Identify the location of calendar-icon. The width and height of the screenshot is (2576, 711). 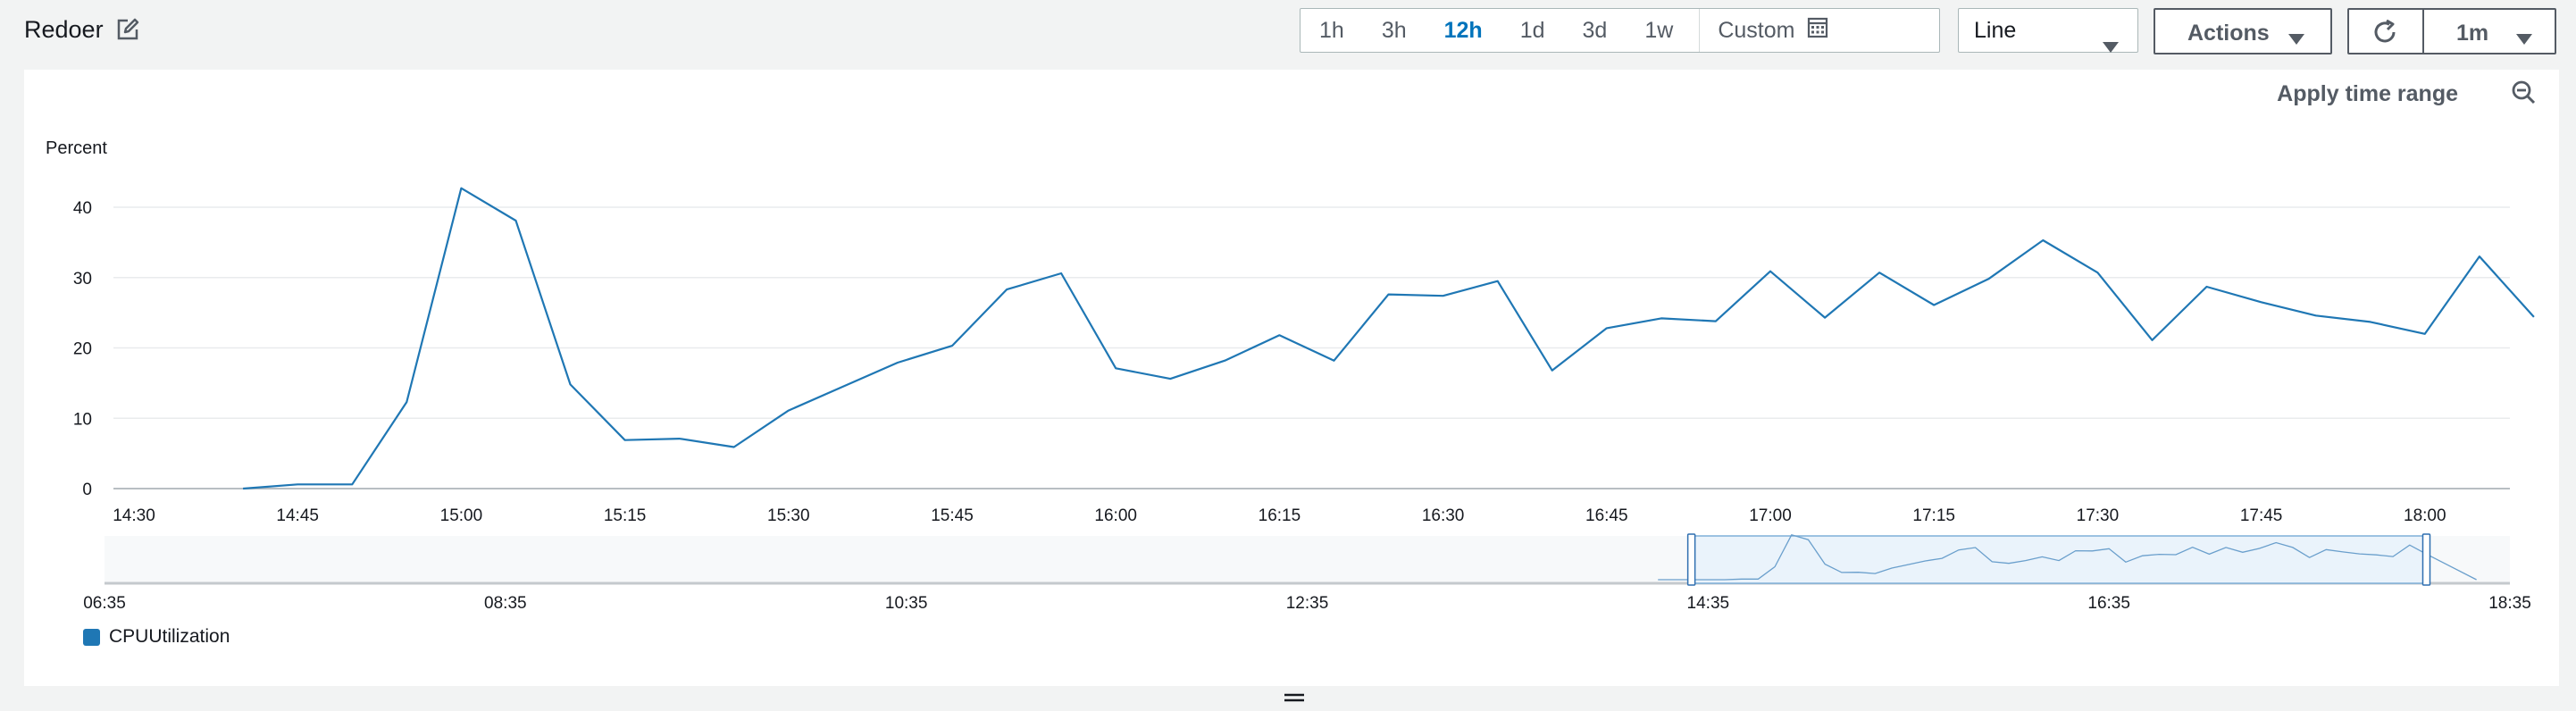
(1818, 31).